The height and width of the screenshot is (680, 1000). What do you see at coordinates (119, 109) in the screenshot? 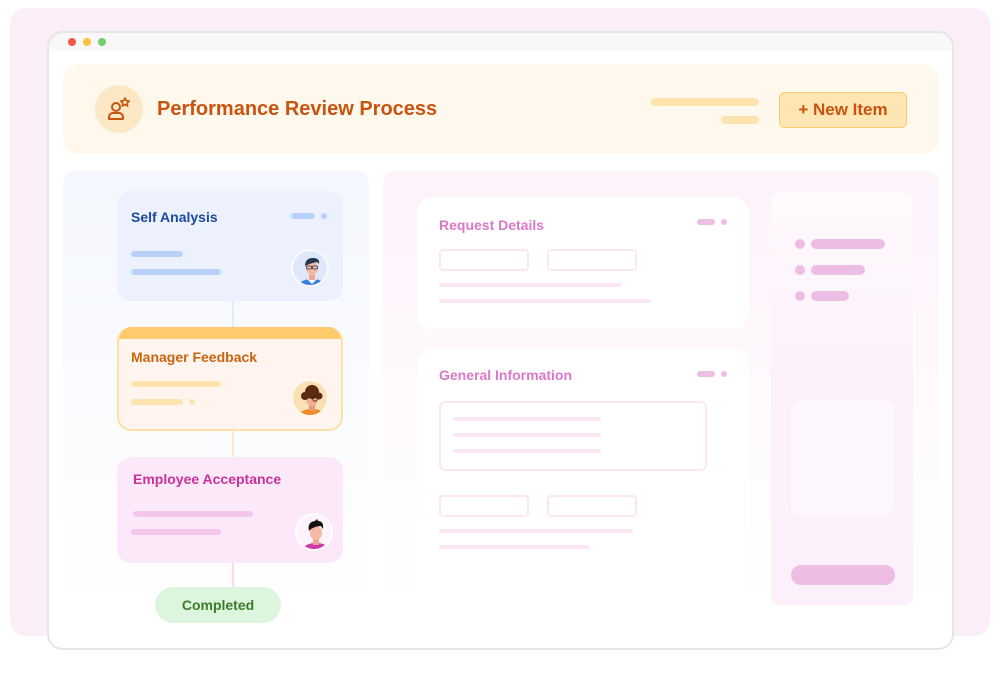
I see `user-star-icon` at bounding box center [119, 109].